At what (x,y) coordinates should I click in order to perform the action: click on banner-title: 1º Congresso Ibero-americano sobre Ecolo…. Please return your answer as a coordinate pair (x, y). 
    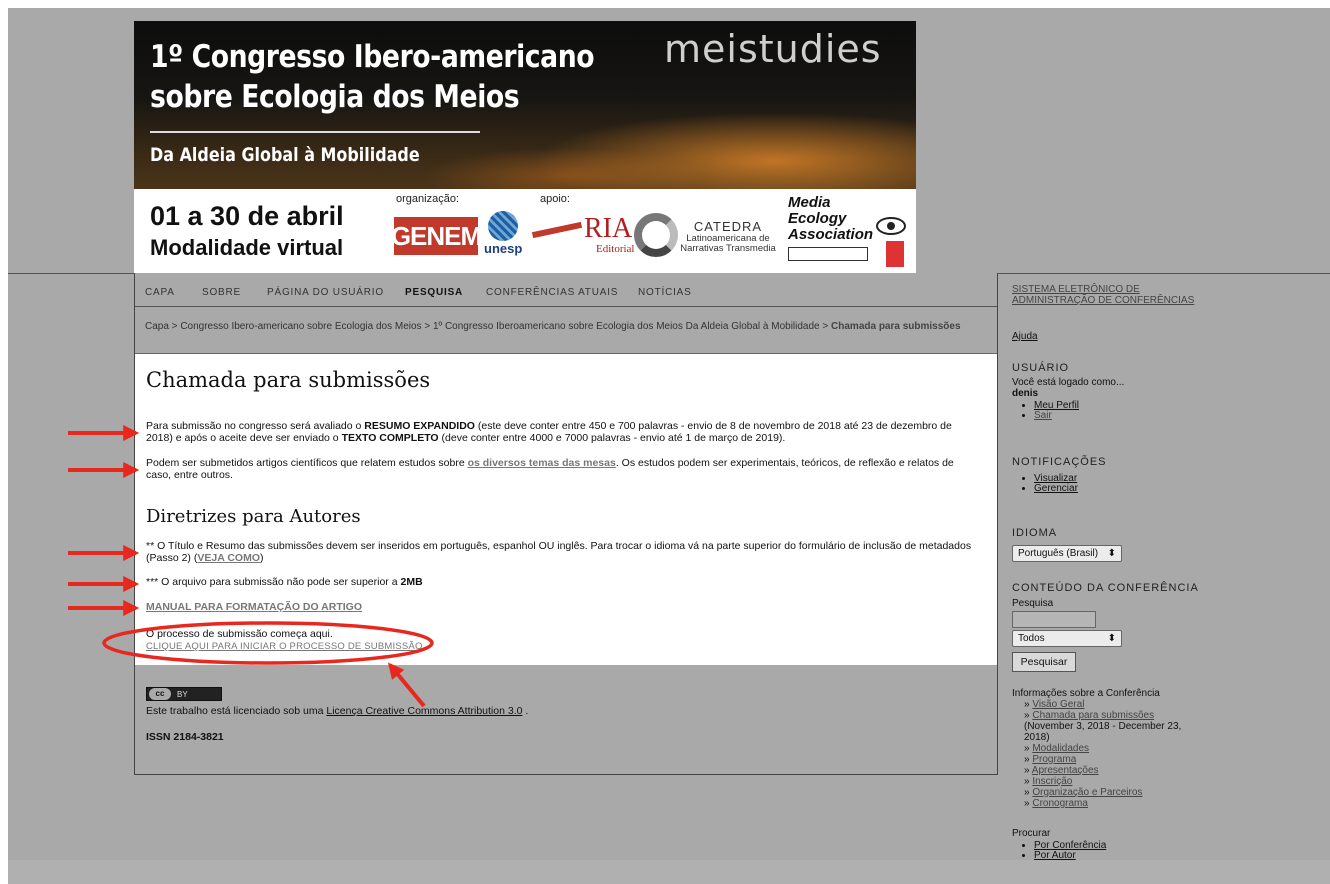
    Looking at the image, I should click on (372, 77).